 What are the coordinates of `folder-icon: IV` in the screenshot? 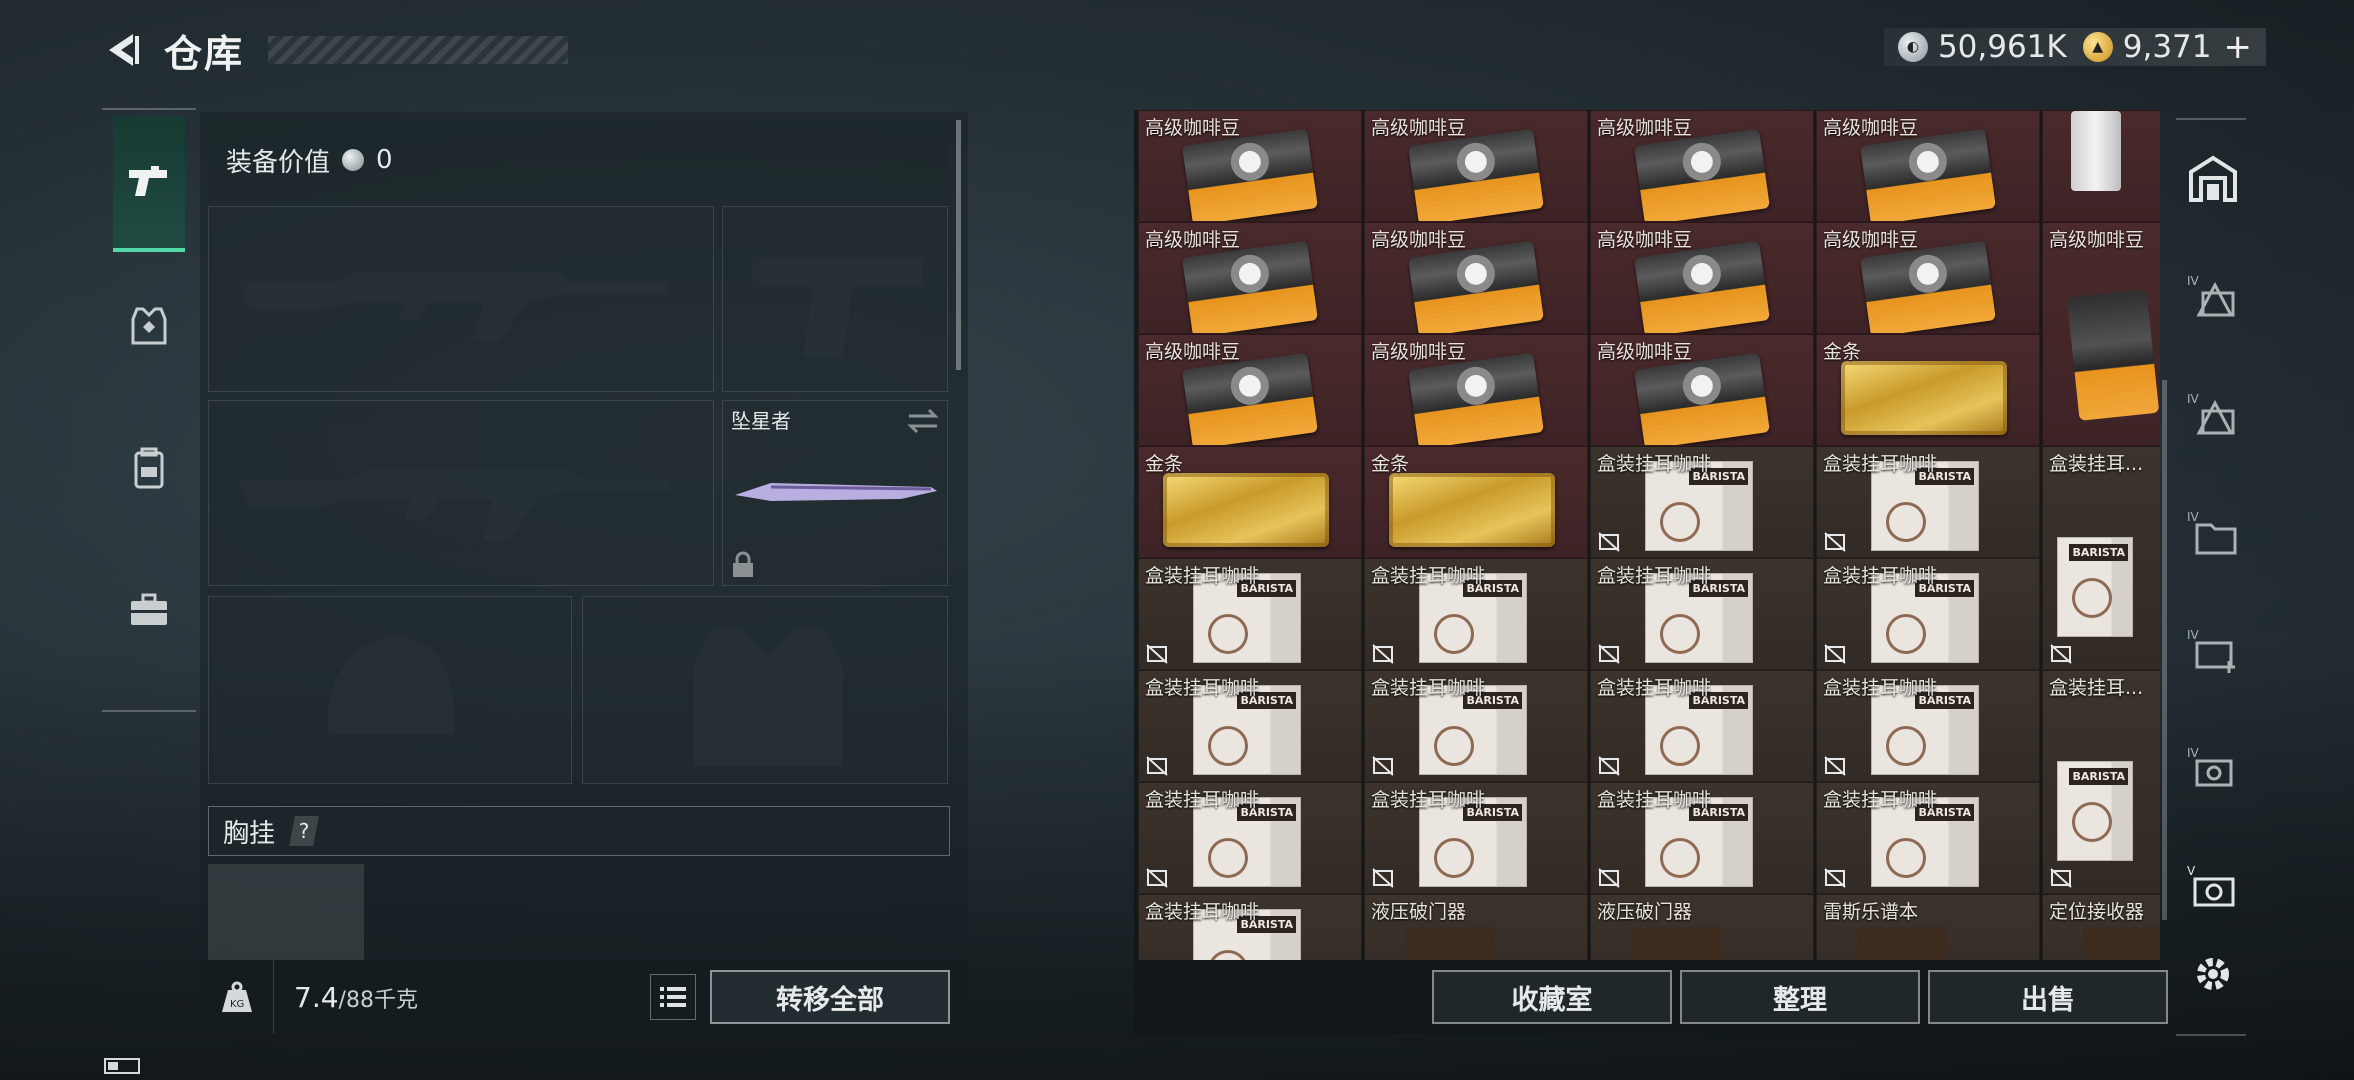 It's located at (2212, 532).